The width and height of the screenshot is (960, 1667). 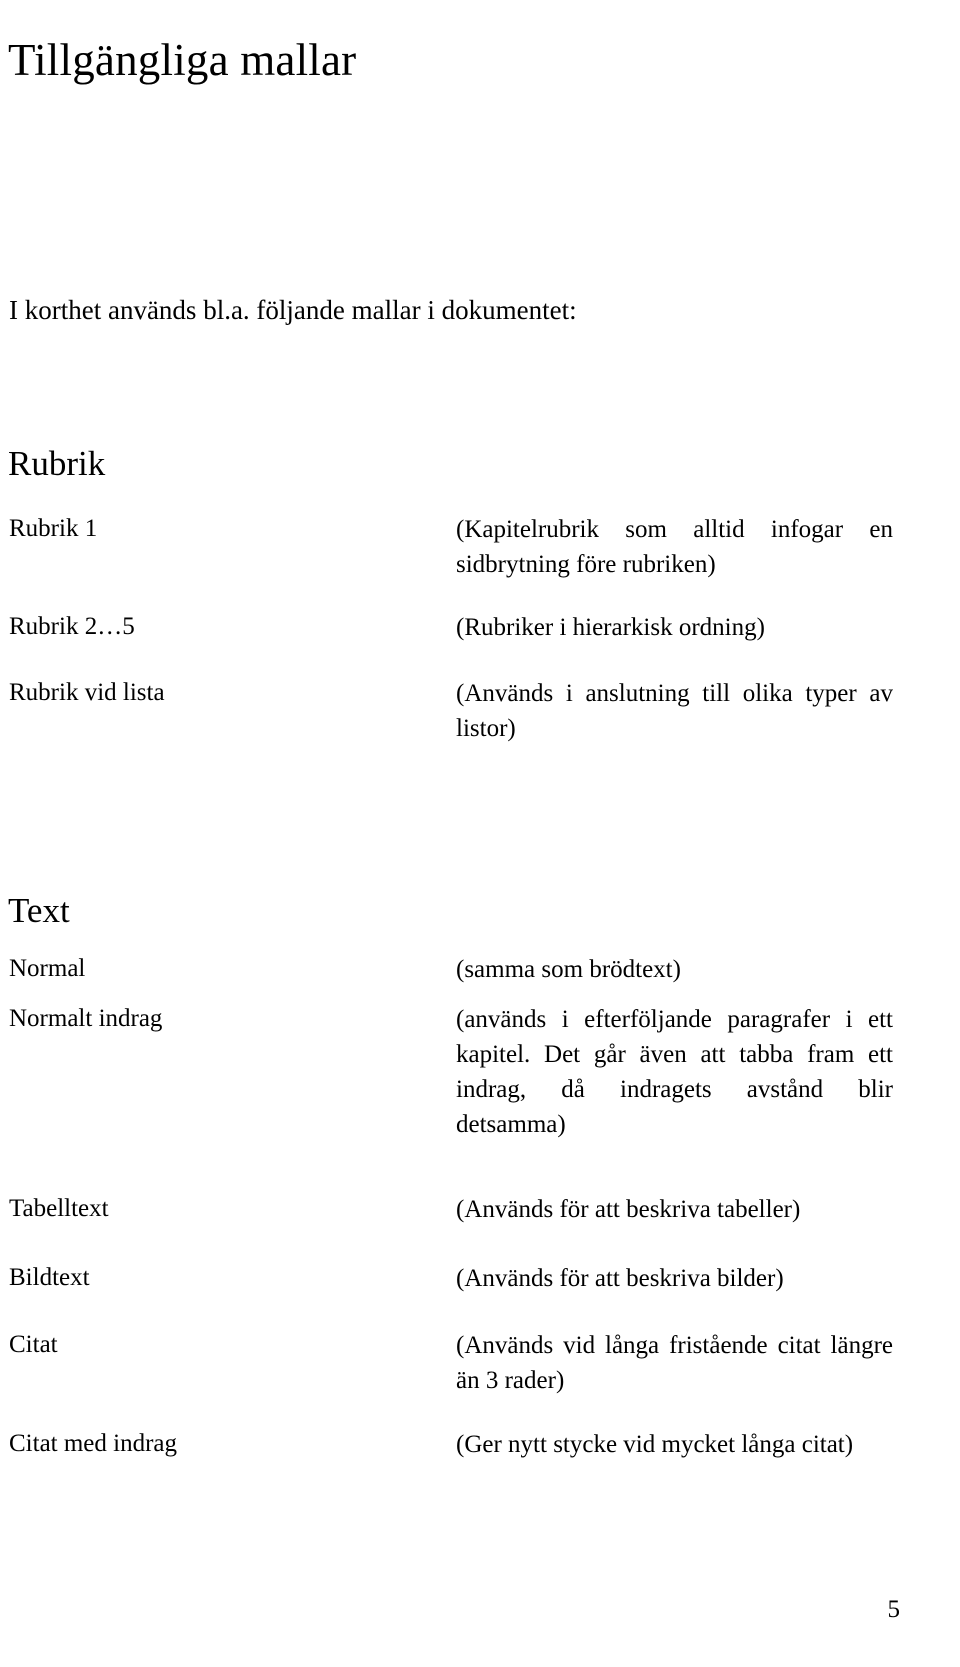 I want to click on page-number: 5, so click(x=894, y=1609).